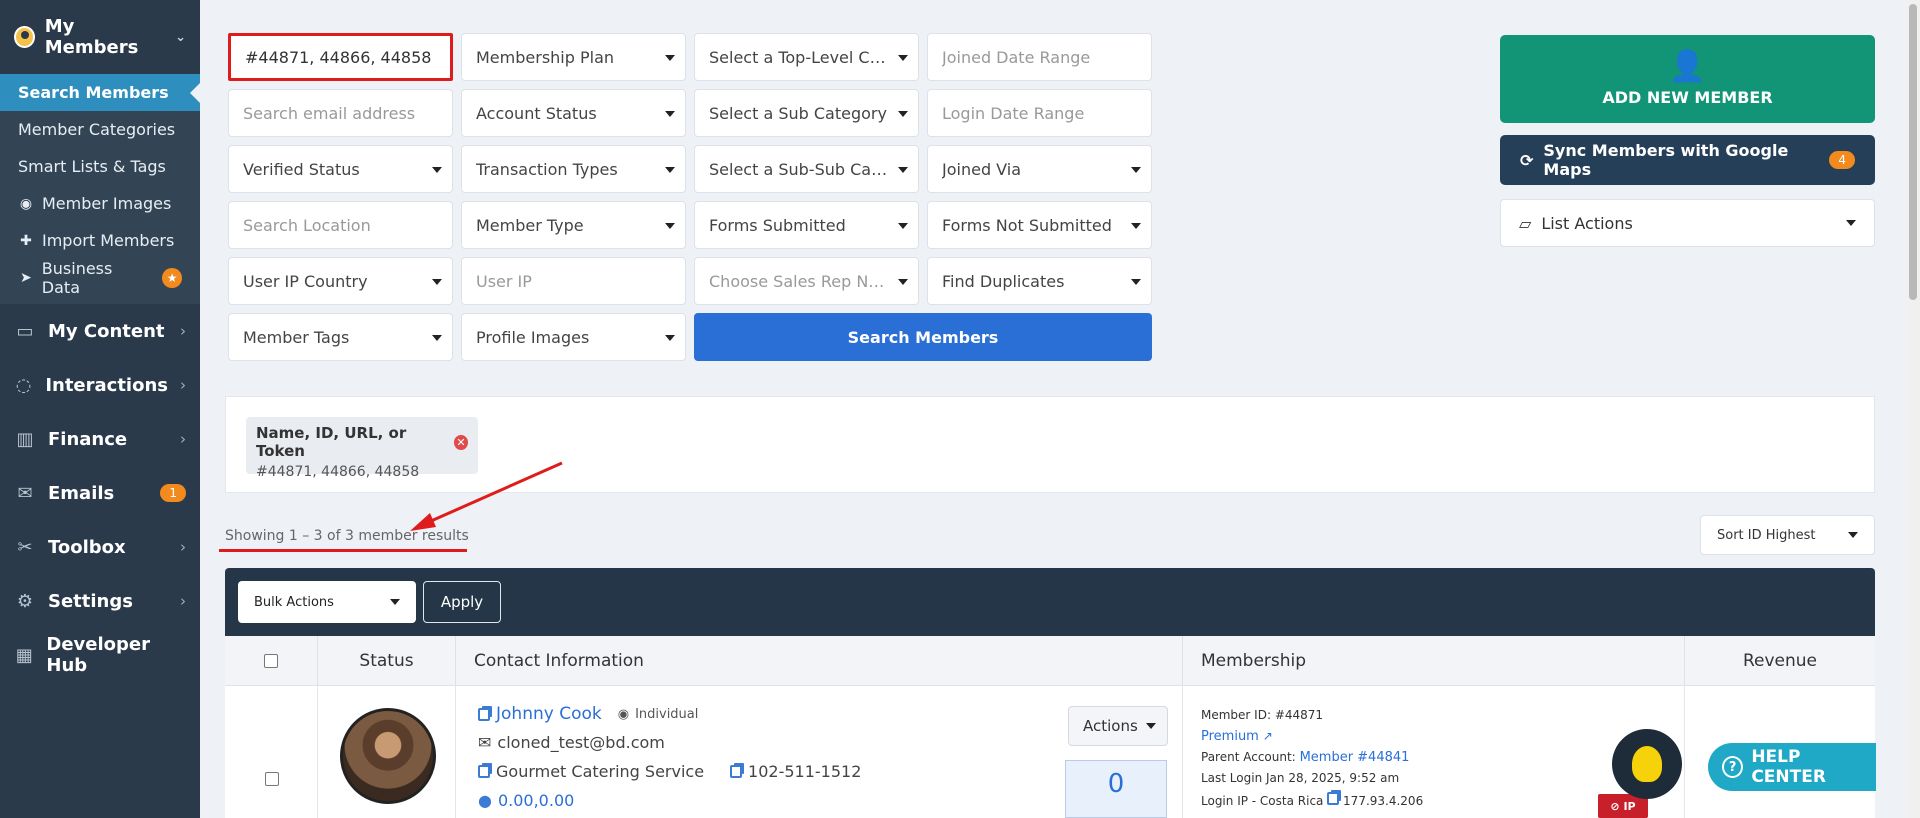 The width and height of the screenshot is (1920, 818). Describe the element at coordinates (24, 37) in the screenshot. I see `user-circle-icon` at that location.